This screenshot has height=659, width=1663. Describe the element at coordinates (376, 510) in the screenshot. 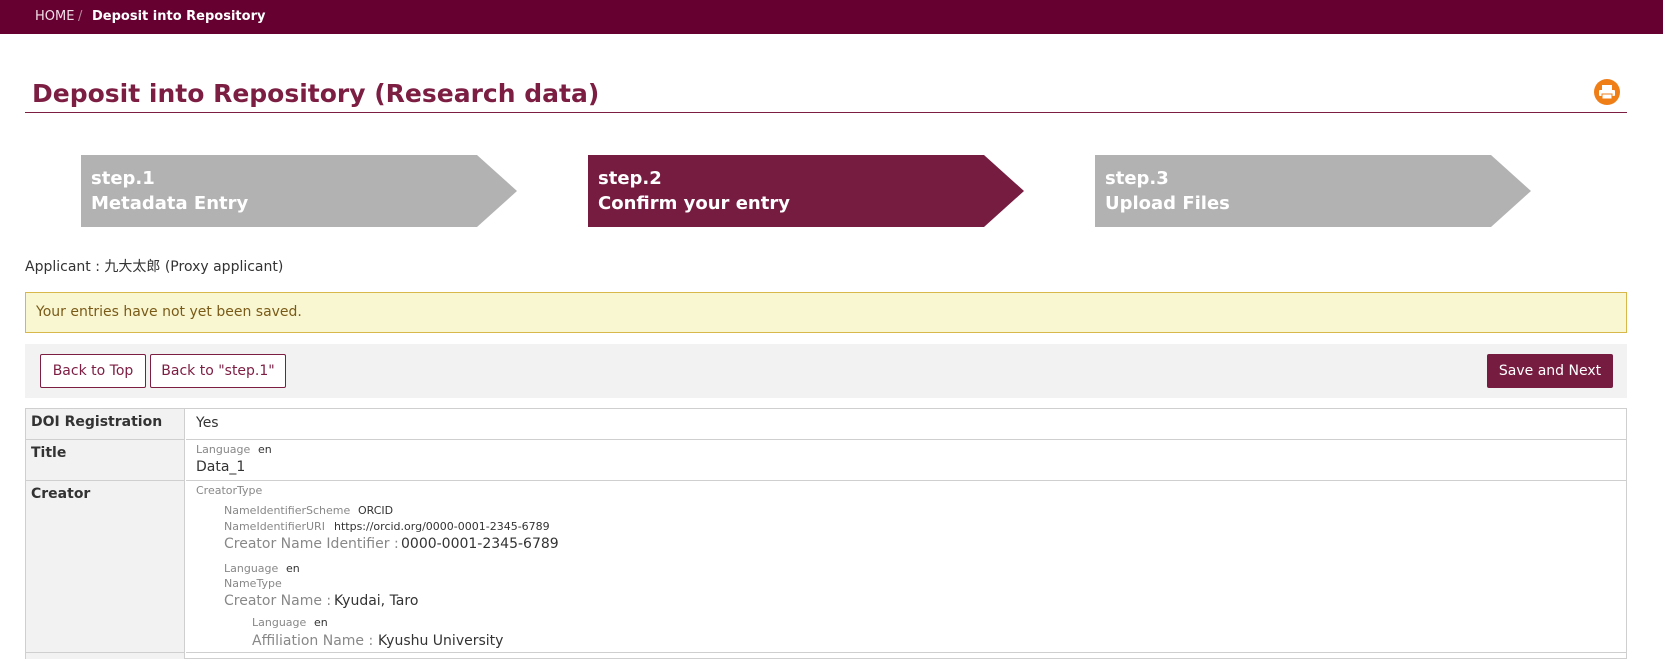

I see `name-identifier-scheme-value: ORCID` at that location.